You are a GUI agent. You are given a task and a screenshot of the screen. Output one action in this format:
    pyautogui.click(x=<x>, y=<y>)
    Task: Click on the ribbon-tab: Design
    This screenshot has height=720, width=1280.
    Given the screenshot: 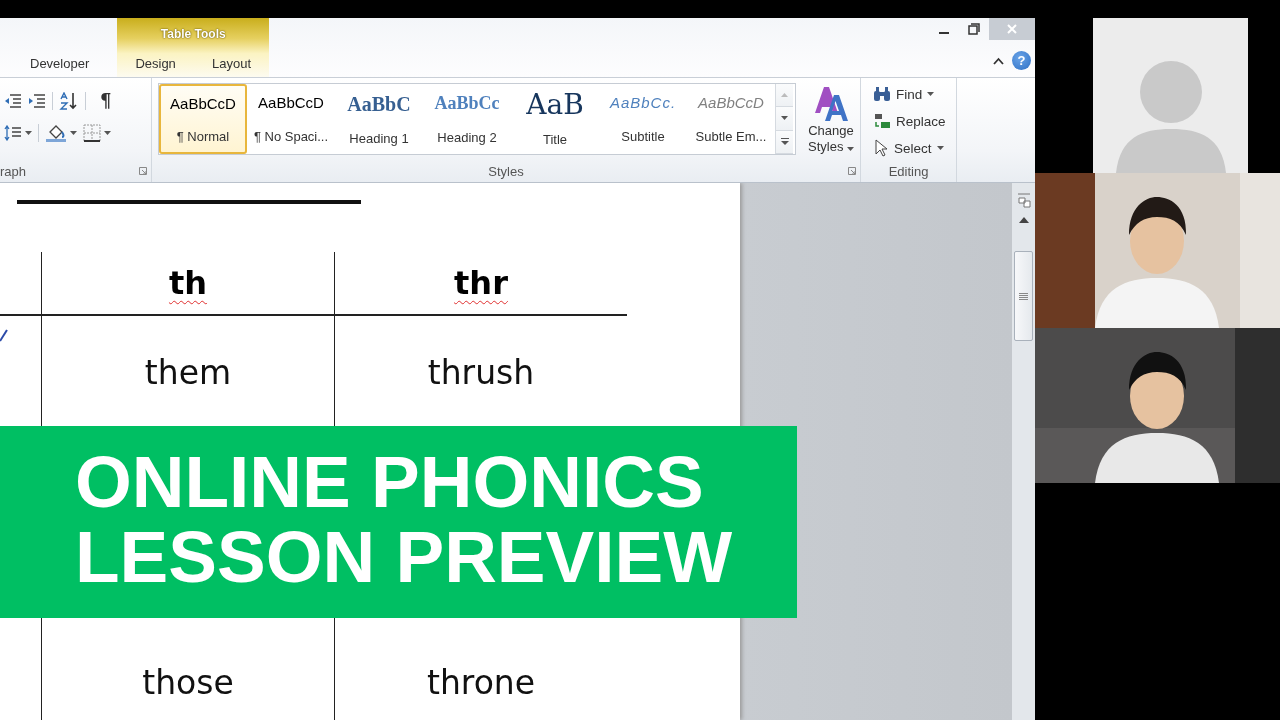 What is the action you would take?
    pyautogui.click(x=155, y=63)
    